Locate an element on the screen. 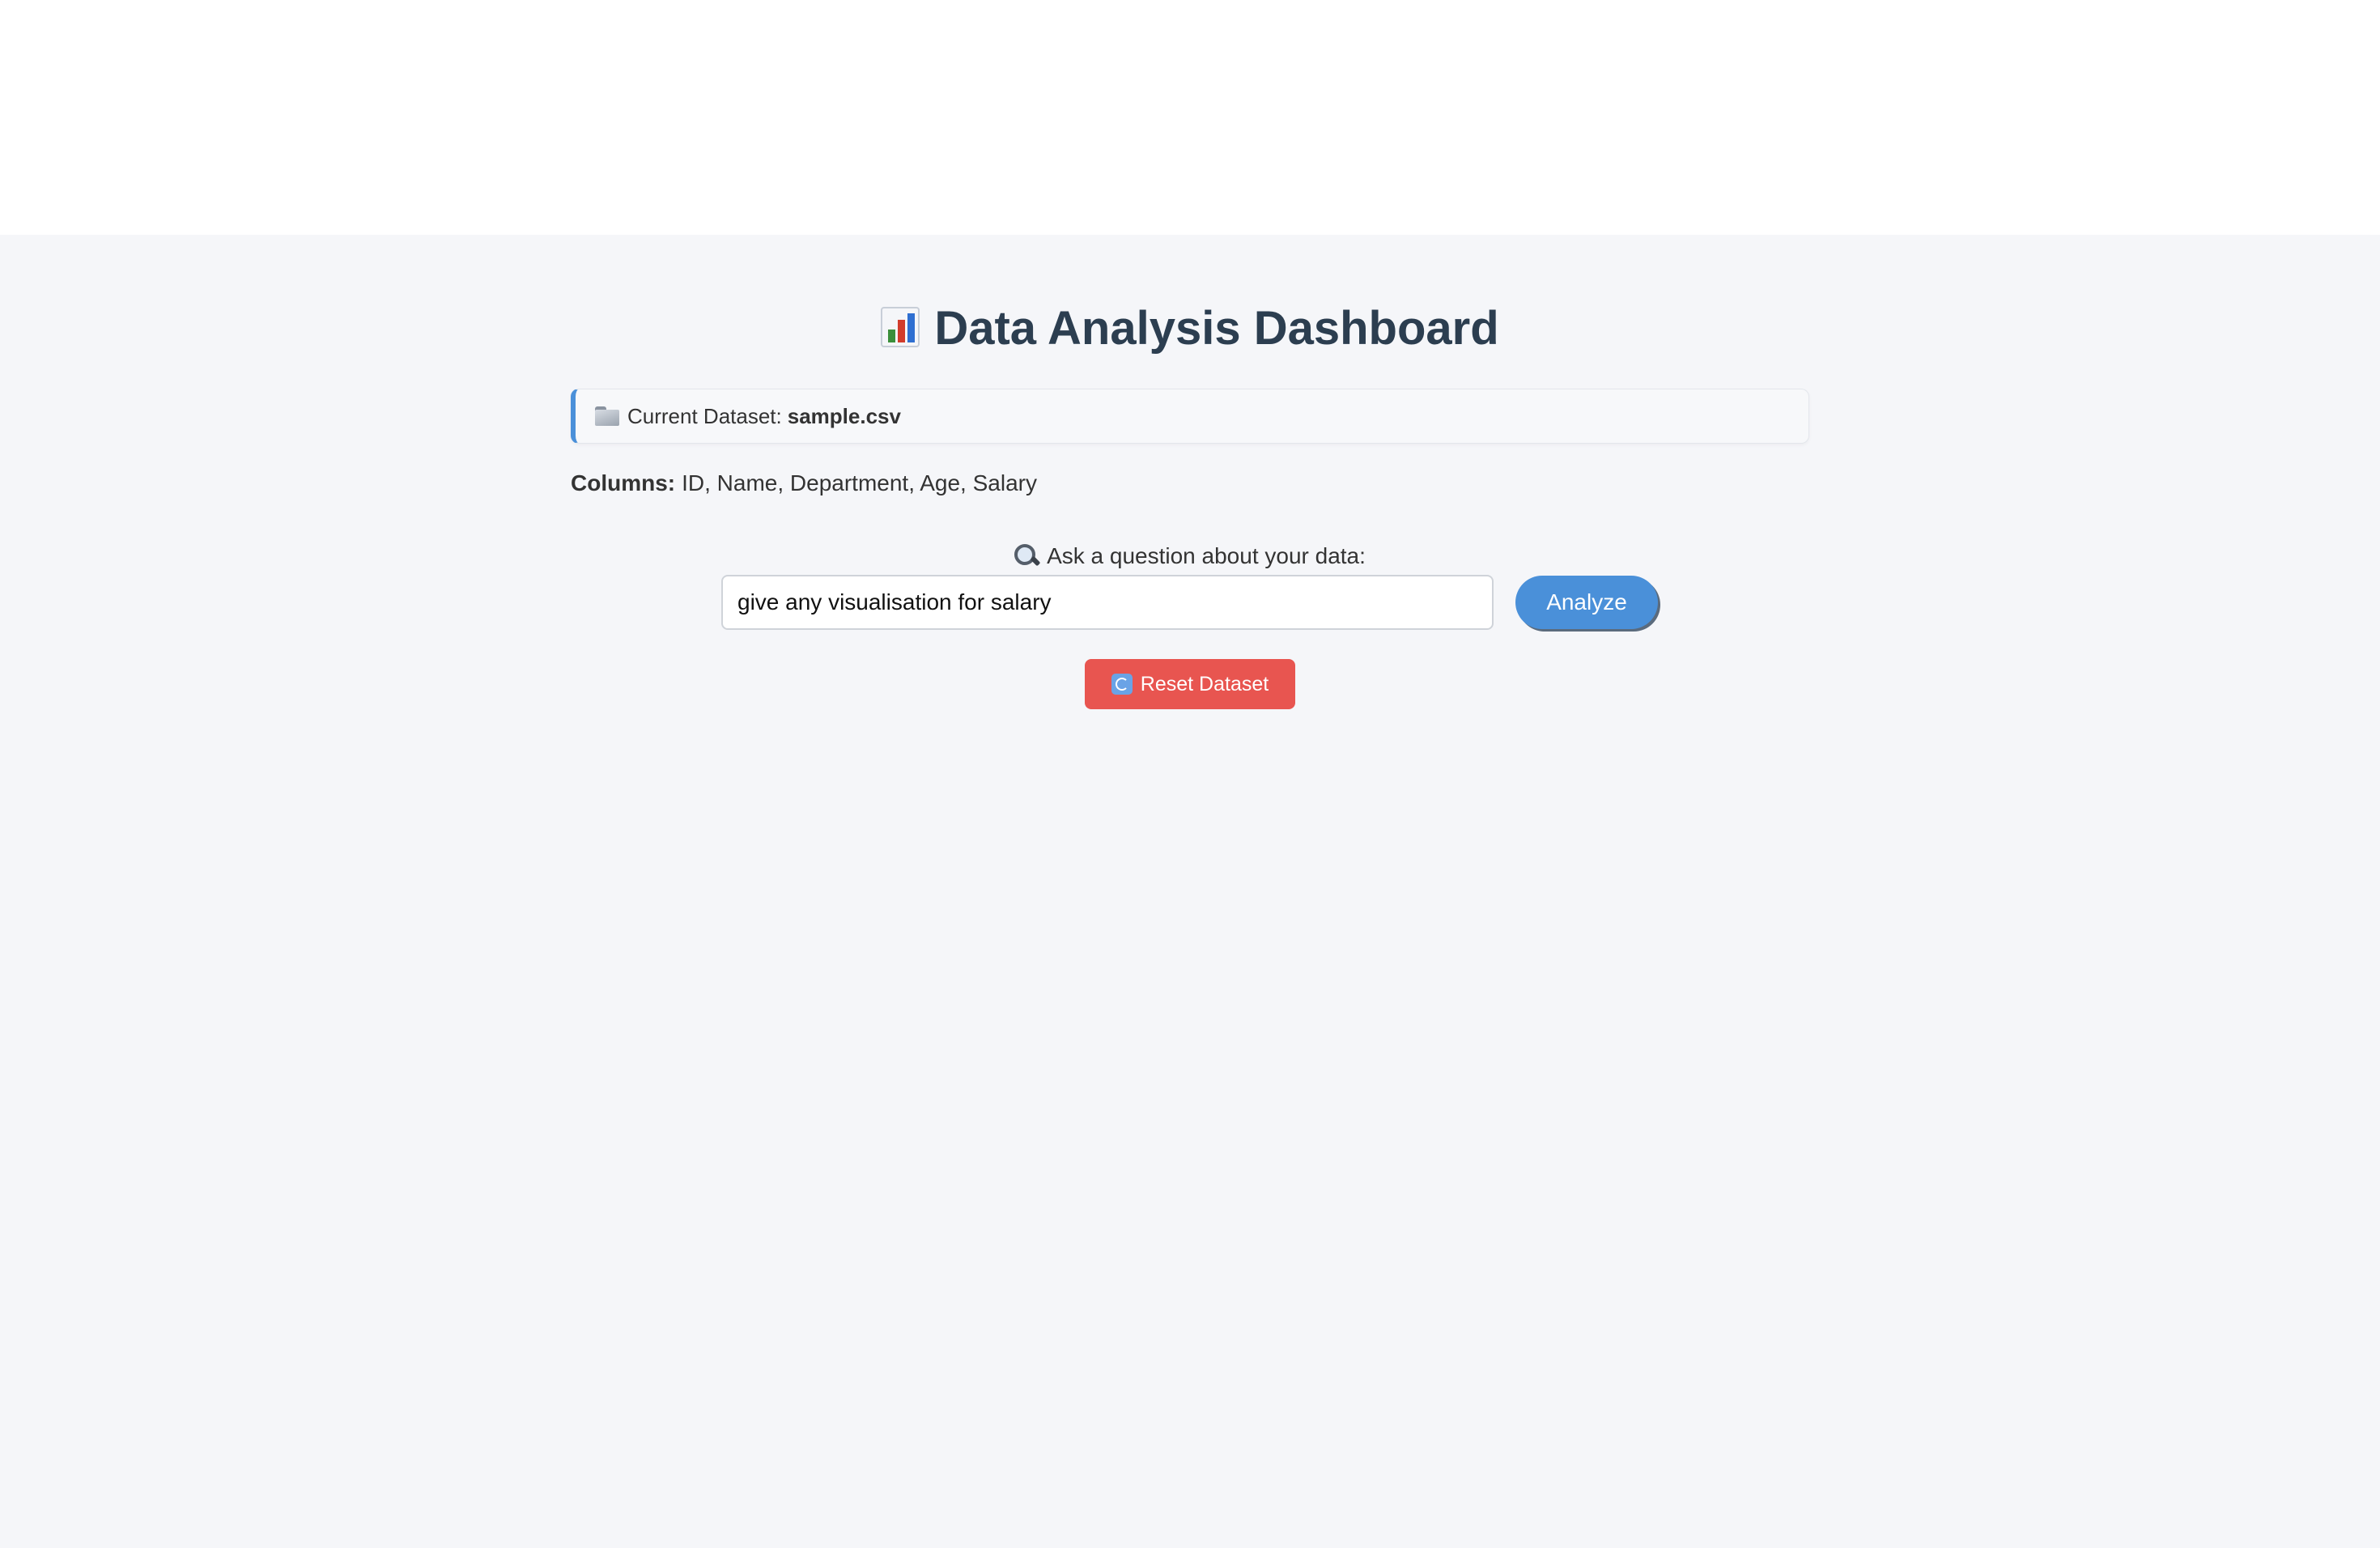 This screenshot has width=2380, height=1548. current-dataset-name: sample.csv is located at coordinates (844, 416).